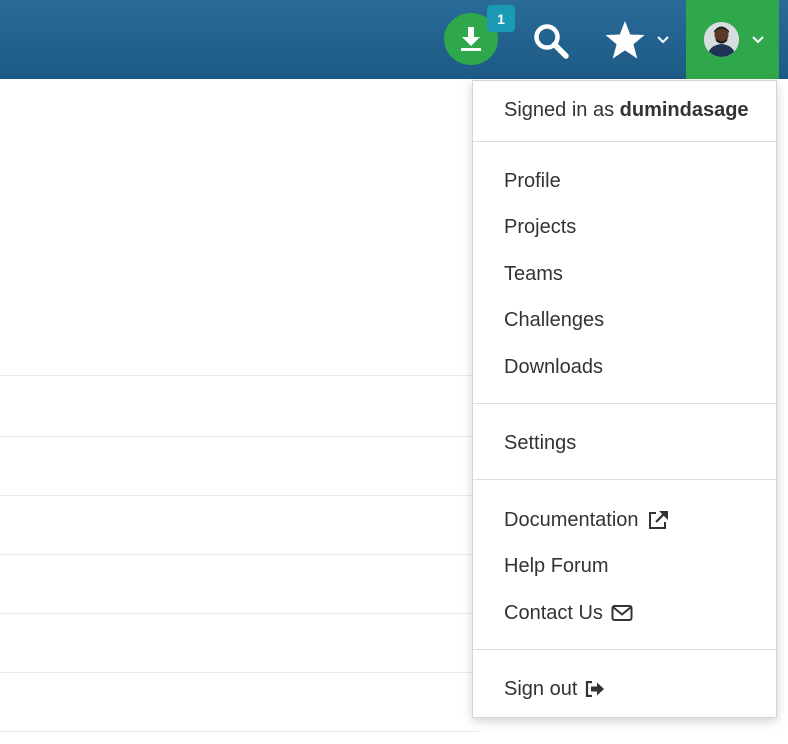  I want to click on menu-item-label: Teams, so click(533, 273).